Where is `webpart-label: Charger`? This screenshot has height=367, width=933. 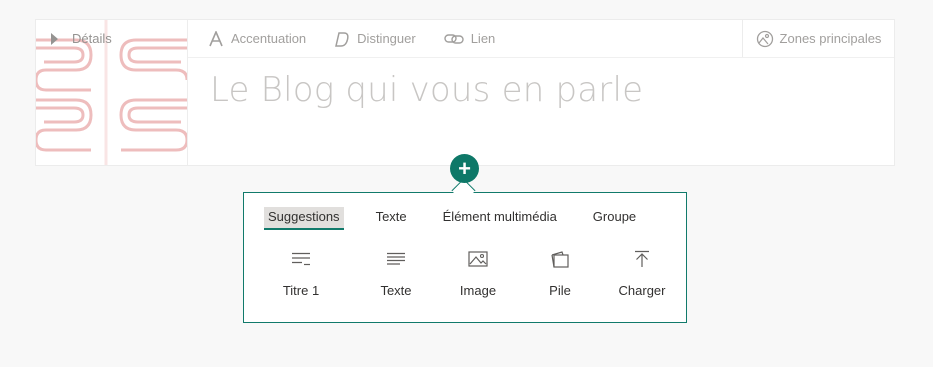 webpart-label: Charger is located at coordinates (642, 290).